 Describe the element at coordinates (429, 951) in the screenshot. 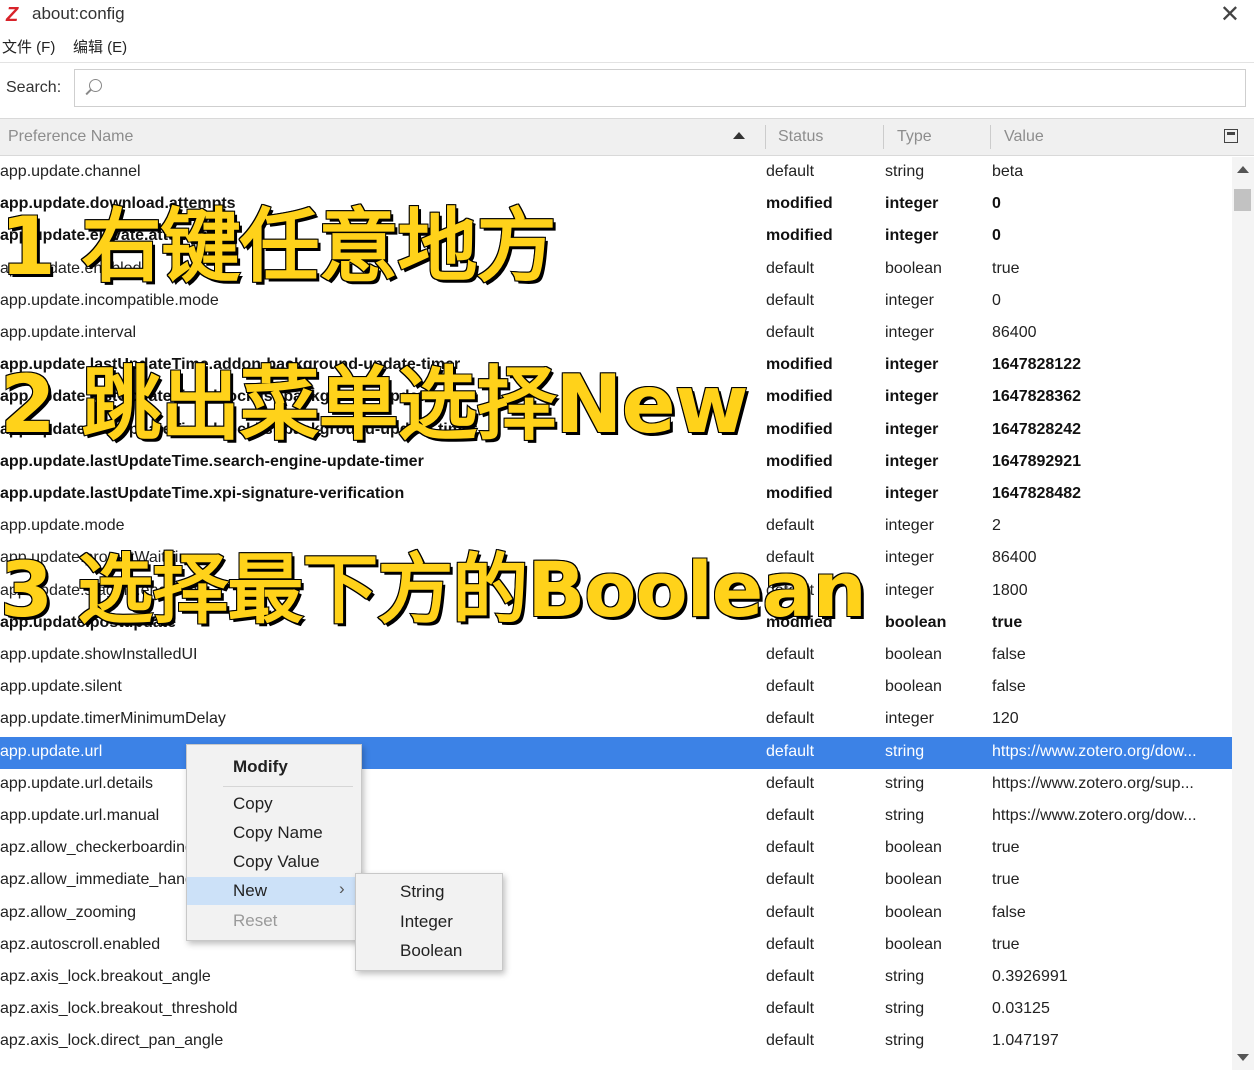

I see `submenu-item-boolean: Boolean` at that location.